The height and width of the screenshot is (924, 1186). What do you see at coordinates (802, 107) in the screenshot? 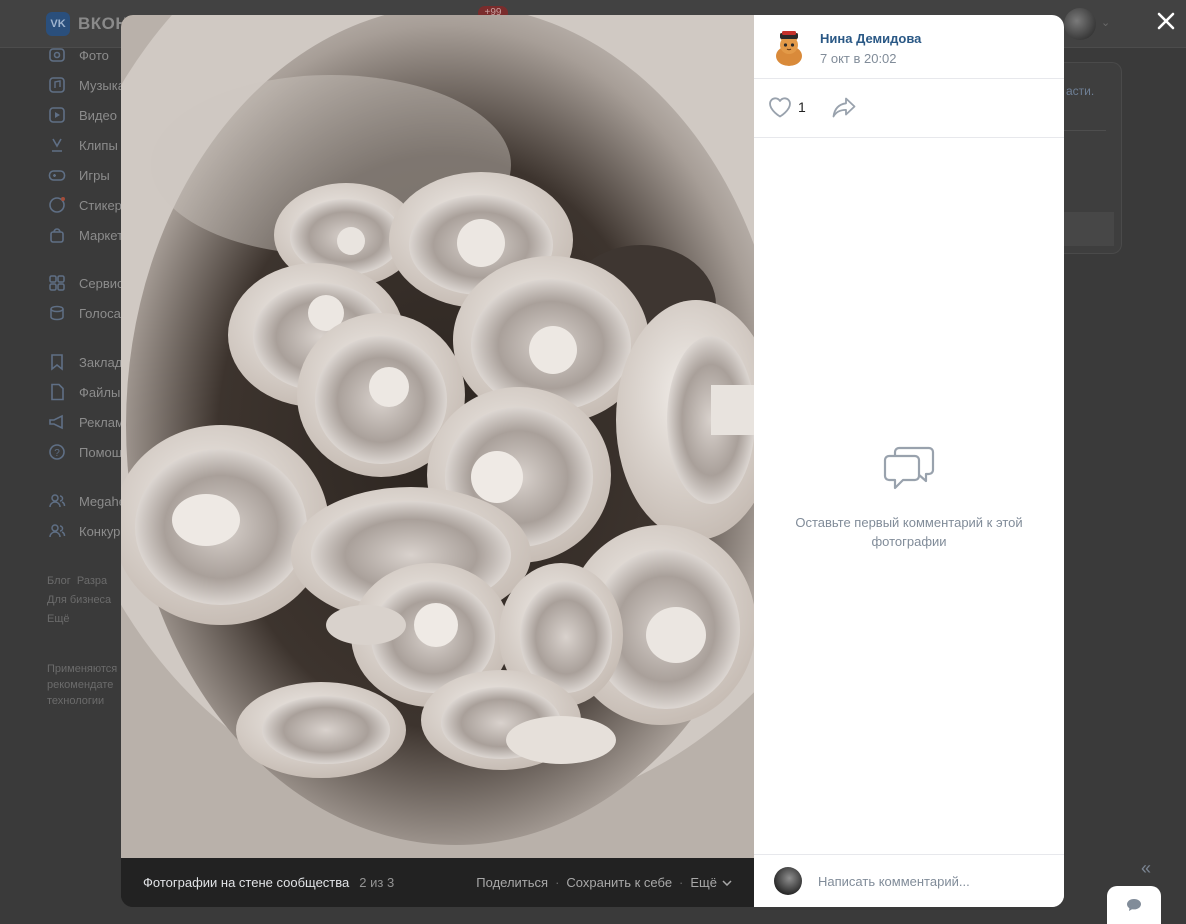
I see `like-count: 1` at bounding box center [802, 107].